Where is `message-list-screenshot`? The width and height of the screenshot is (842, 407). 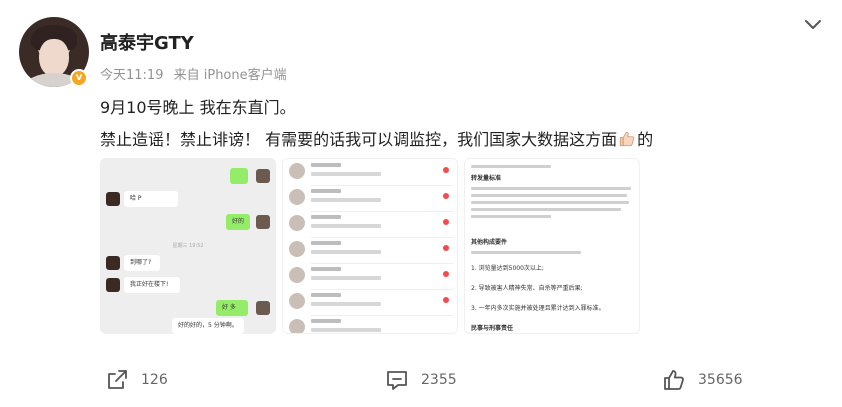
message-list-screenshot is located at coordinates (370, 246).